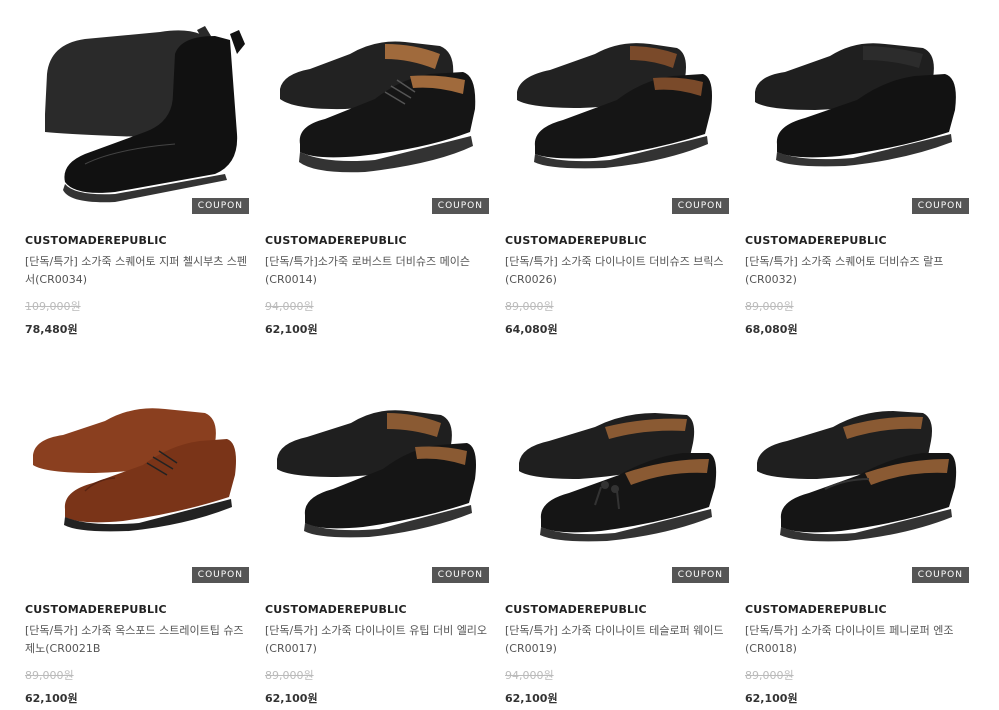  I want to click on original-price: 109,000원, so click(53, 306).